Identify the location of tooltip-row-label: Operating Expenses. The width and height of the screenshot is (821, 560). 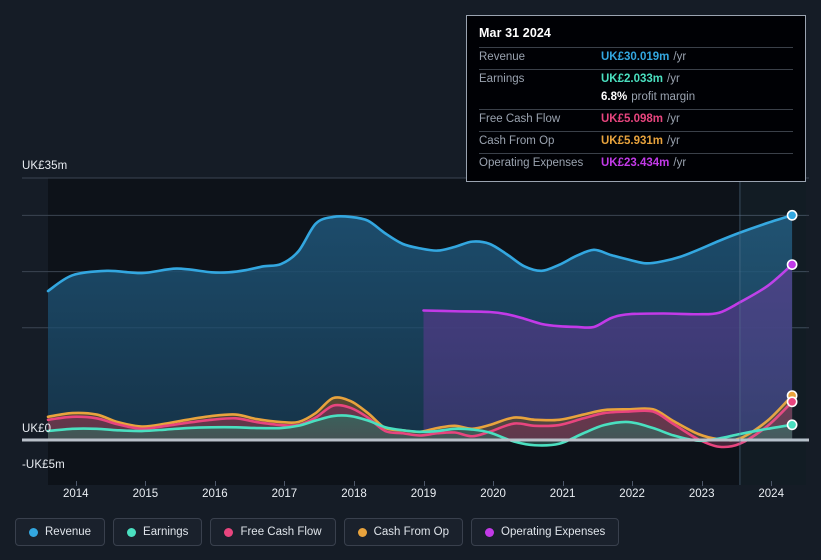
(531, 163).